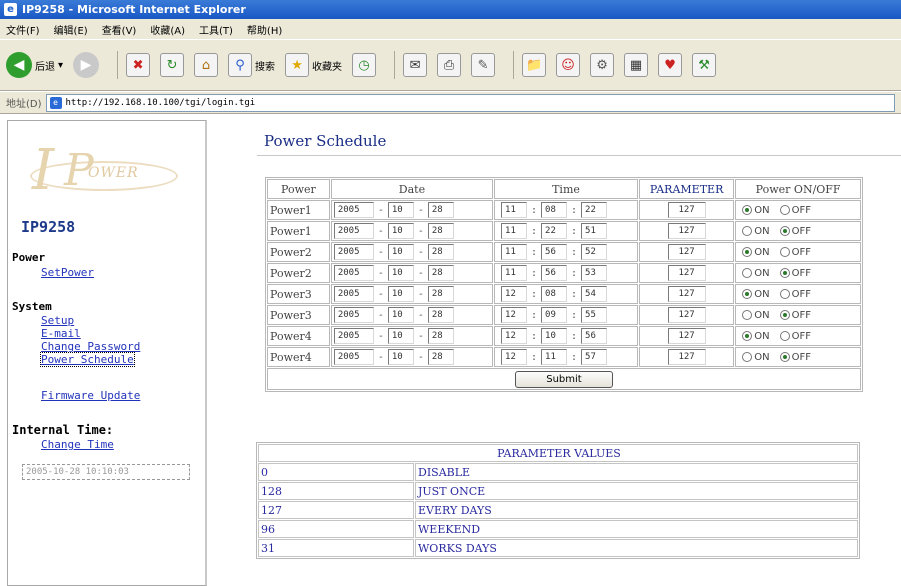 This screenshot has width=901, height=586. What do you see at coordinates (594, 315) in the screenshot?
I see `second-input: 55` at bounding box center [594, 315].